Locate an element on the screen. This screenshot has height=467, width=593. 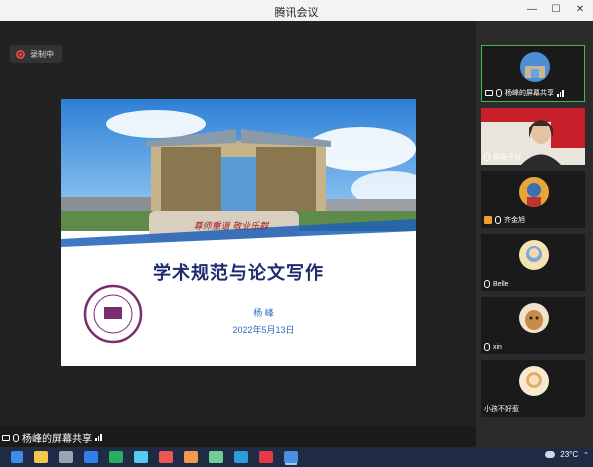
participant-tile: 齐金旭 is located at coordinates (533, 199).